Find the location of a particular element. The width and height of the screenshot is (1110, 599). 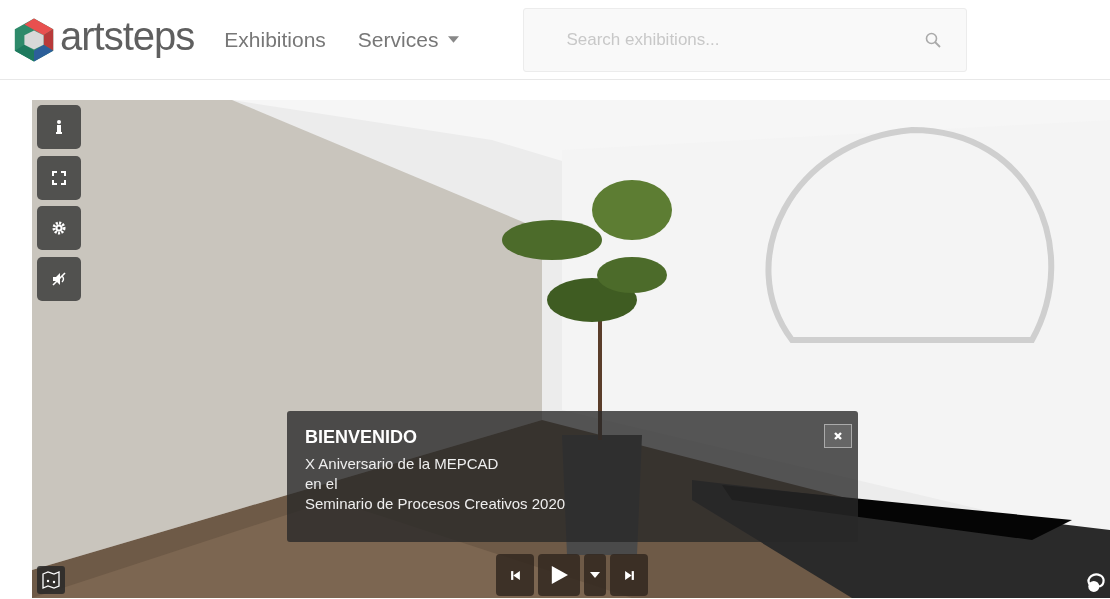

map-button is located at coordinates (51, 580).